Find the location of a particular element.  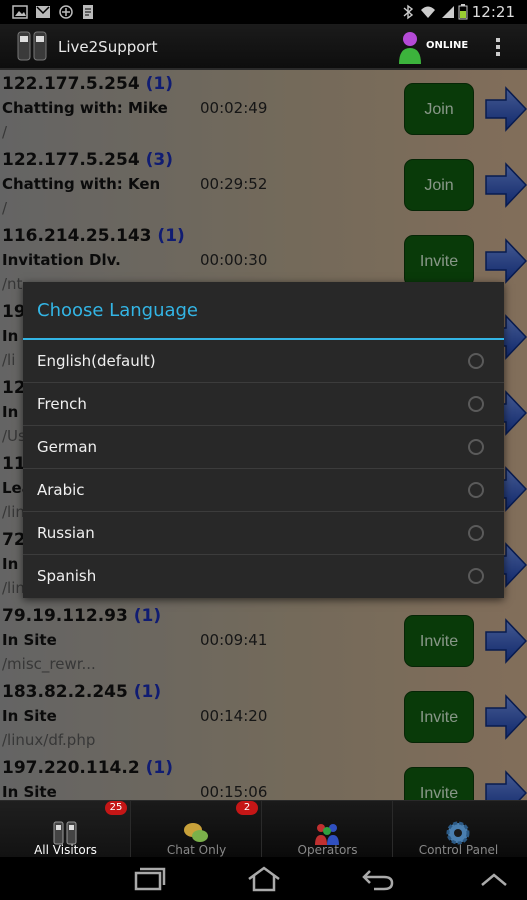

language-option-russian: Russian is located at coordinates (263, 533).